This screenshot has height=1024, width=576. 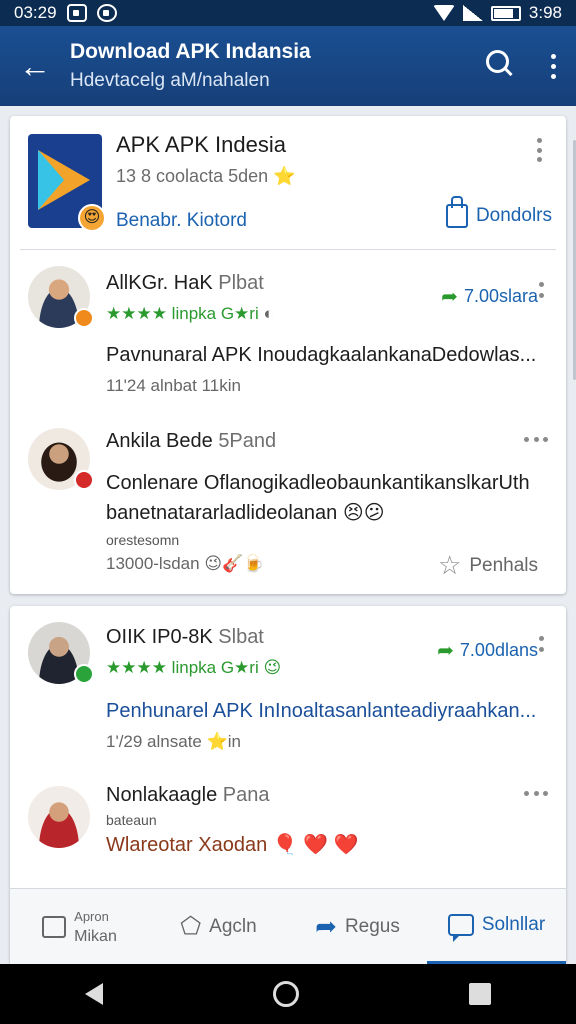 What do you see at coordinates (143, 540) in the screenshot?
I see `post-sub: orestesomn` at bounding box center [143, 540].